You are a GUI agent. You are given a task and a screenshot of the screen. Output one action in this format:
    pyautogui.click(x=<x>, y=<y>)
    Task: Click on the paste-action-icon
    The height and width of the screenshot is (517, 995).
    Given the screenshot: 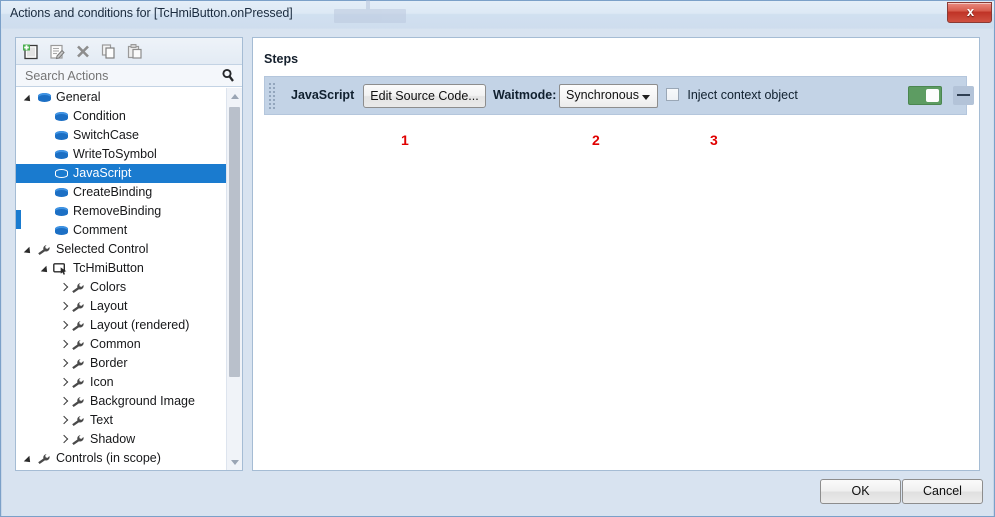 What is the action you would take?
    pyautogui.click(x=135, y=51)
    